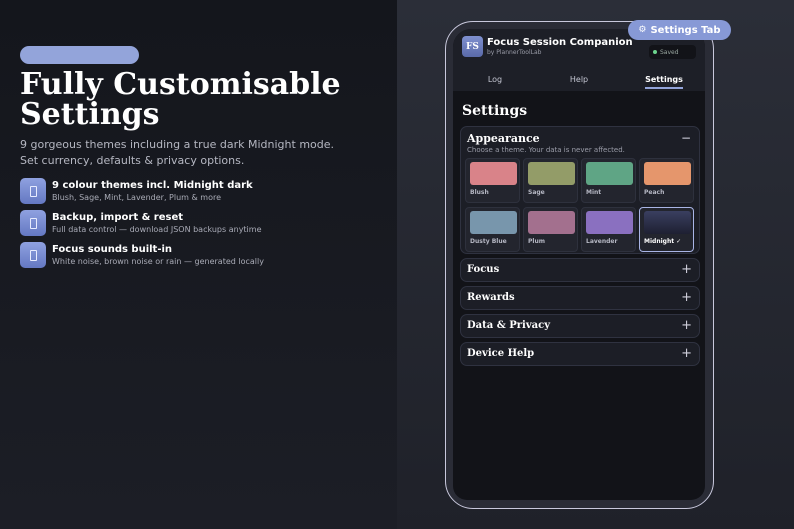 This screenshot has width=794, height=529. Describe the element at coordinates (594, 192) in the screenshot. I see `swatch-label: Mint` at that location.